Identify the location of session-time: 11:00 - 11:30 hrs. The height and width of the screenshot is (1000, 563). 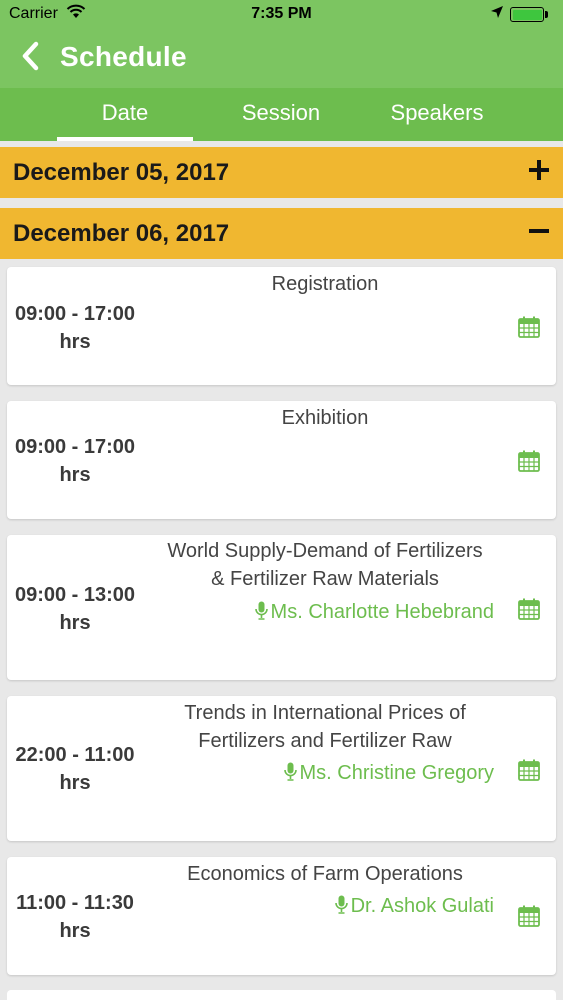
(75, 917).